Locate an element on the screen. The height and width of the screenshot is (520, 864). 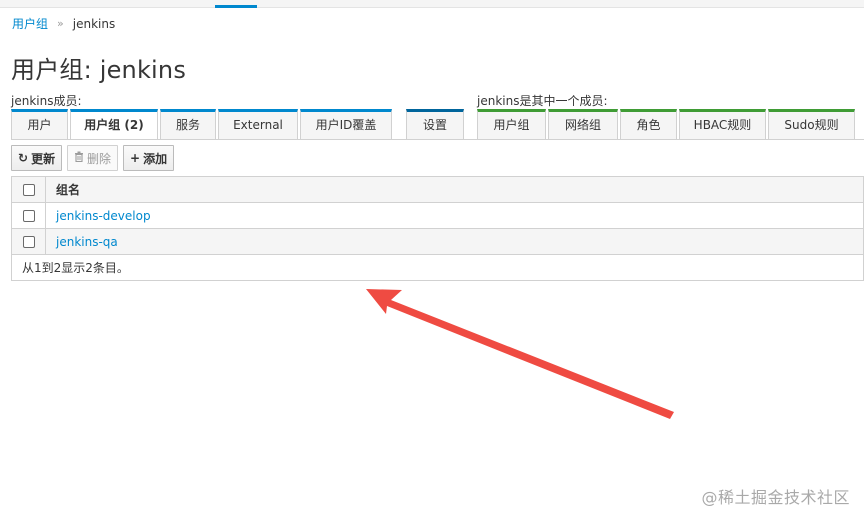
tab-member-user-id-overrides: 用户ID覆盖 is located at coordinates (346, 124).